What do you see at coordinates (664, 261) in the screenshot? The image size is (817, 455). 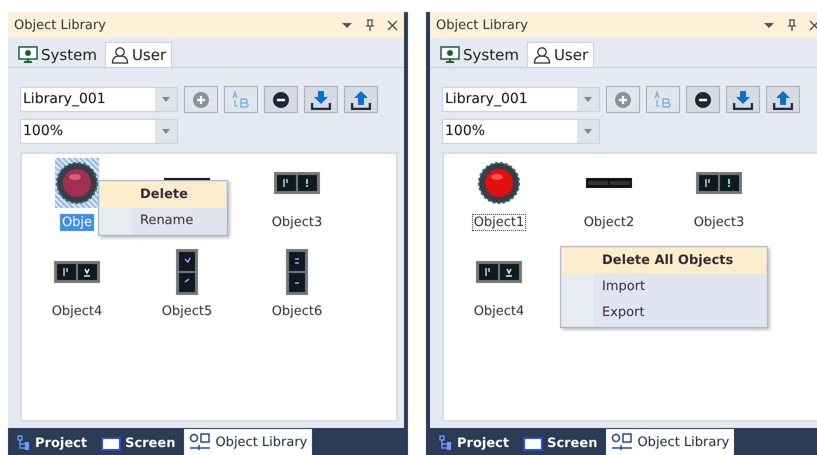 I see `menu-item: Delete All Objects` at bounding box center [664, 261].